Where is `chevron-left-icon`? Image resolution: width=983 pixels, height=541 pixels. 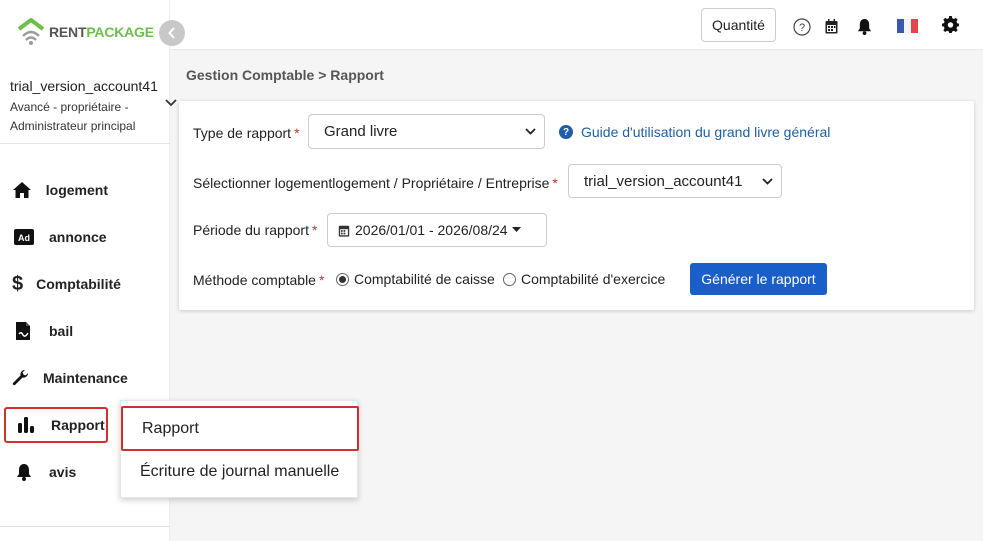
chevron-left-icon is located at coordinates (171, 33).